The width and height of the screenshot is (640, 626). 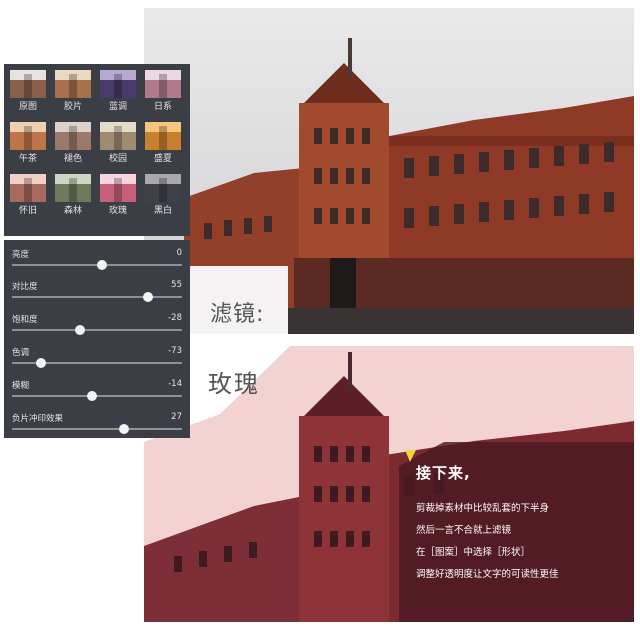 What do you see at coordinates (148, 297) in the screenshot?
I see `contrast-slider-knob` at bounding box center [148, 297].